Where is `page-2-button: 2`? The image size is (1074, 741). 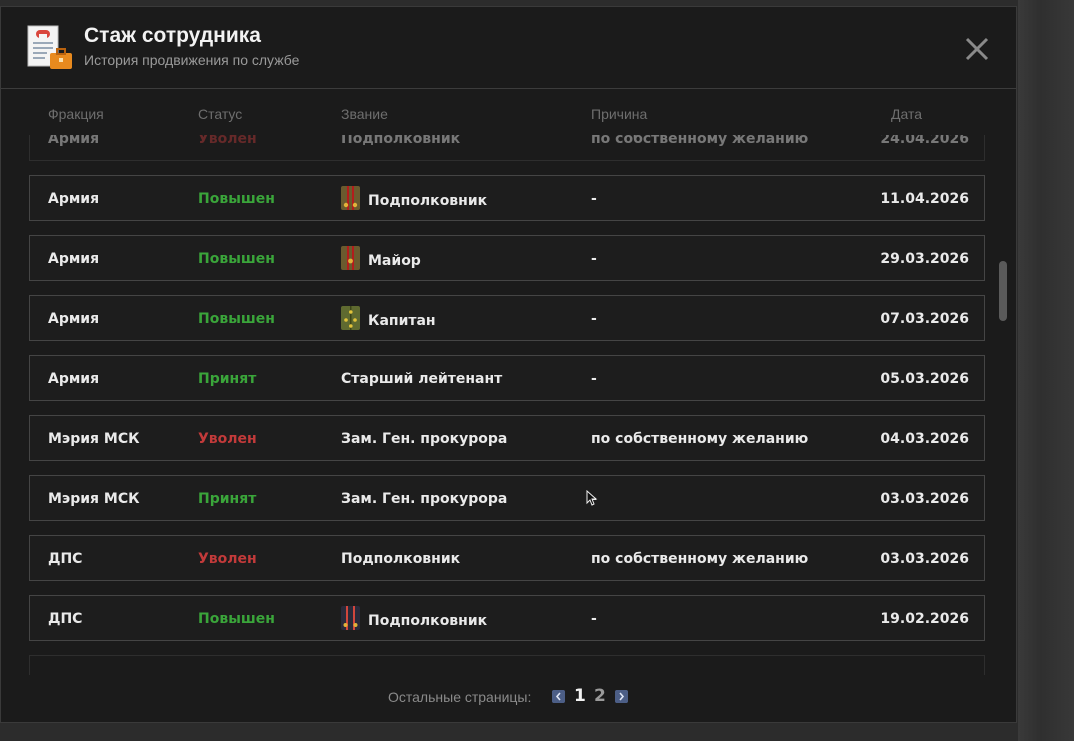 page-2-button: 2 is located at coordinates (600, 696).